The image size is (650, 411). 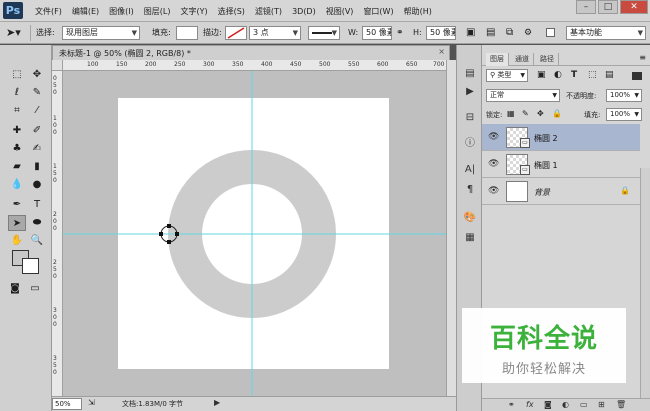 I want to click on tab-paths: 路径, so click(x=547, y=59).